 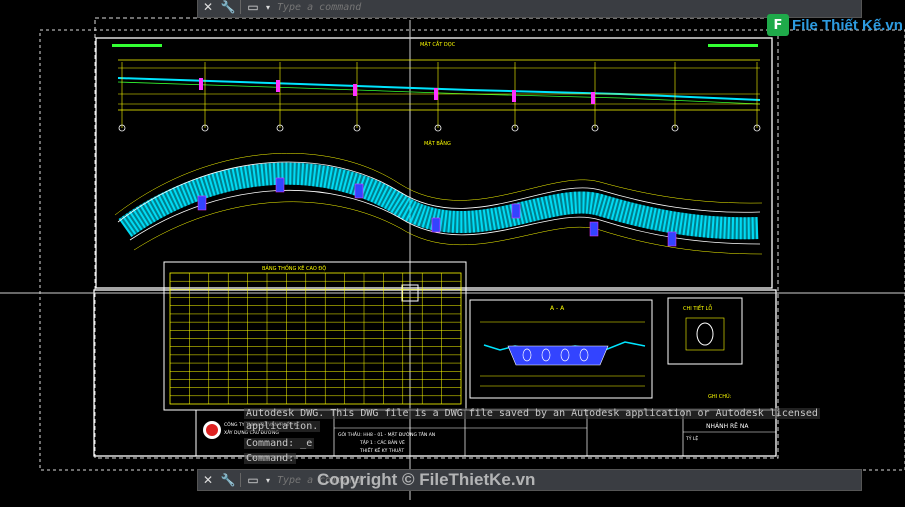 What do you see at coordinates (778, 25) in the screenshot?
I see `logo-badge: F` at bounding box center [778, 25].